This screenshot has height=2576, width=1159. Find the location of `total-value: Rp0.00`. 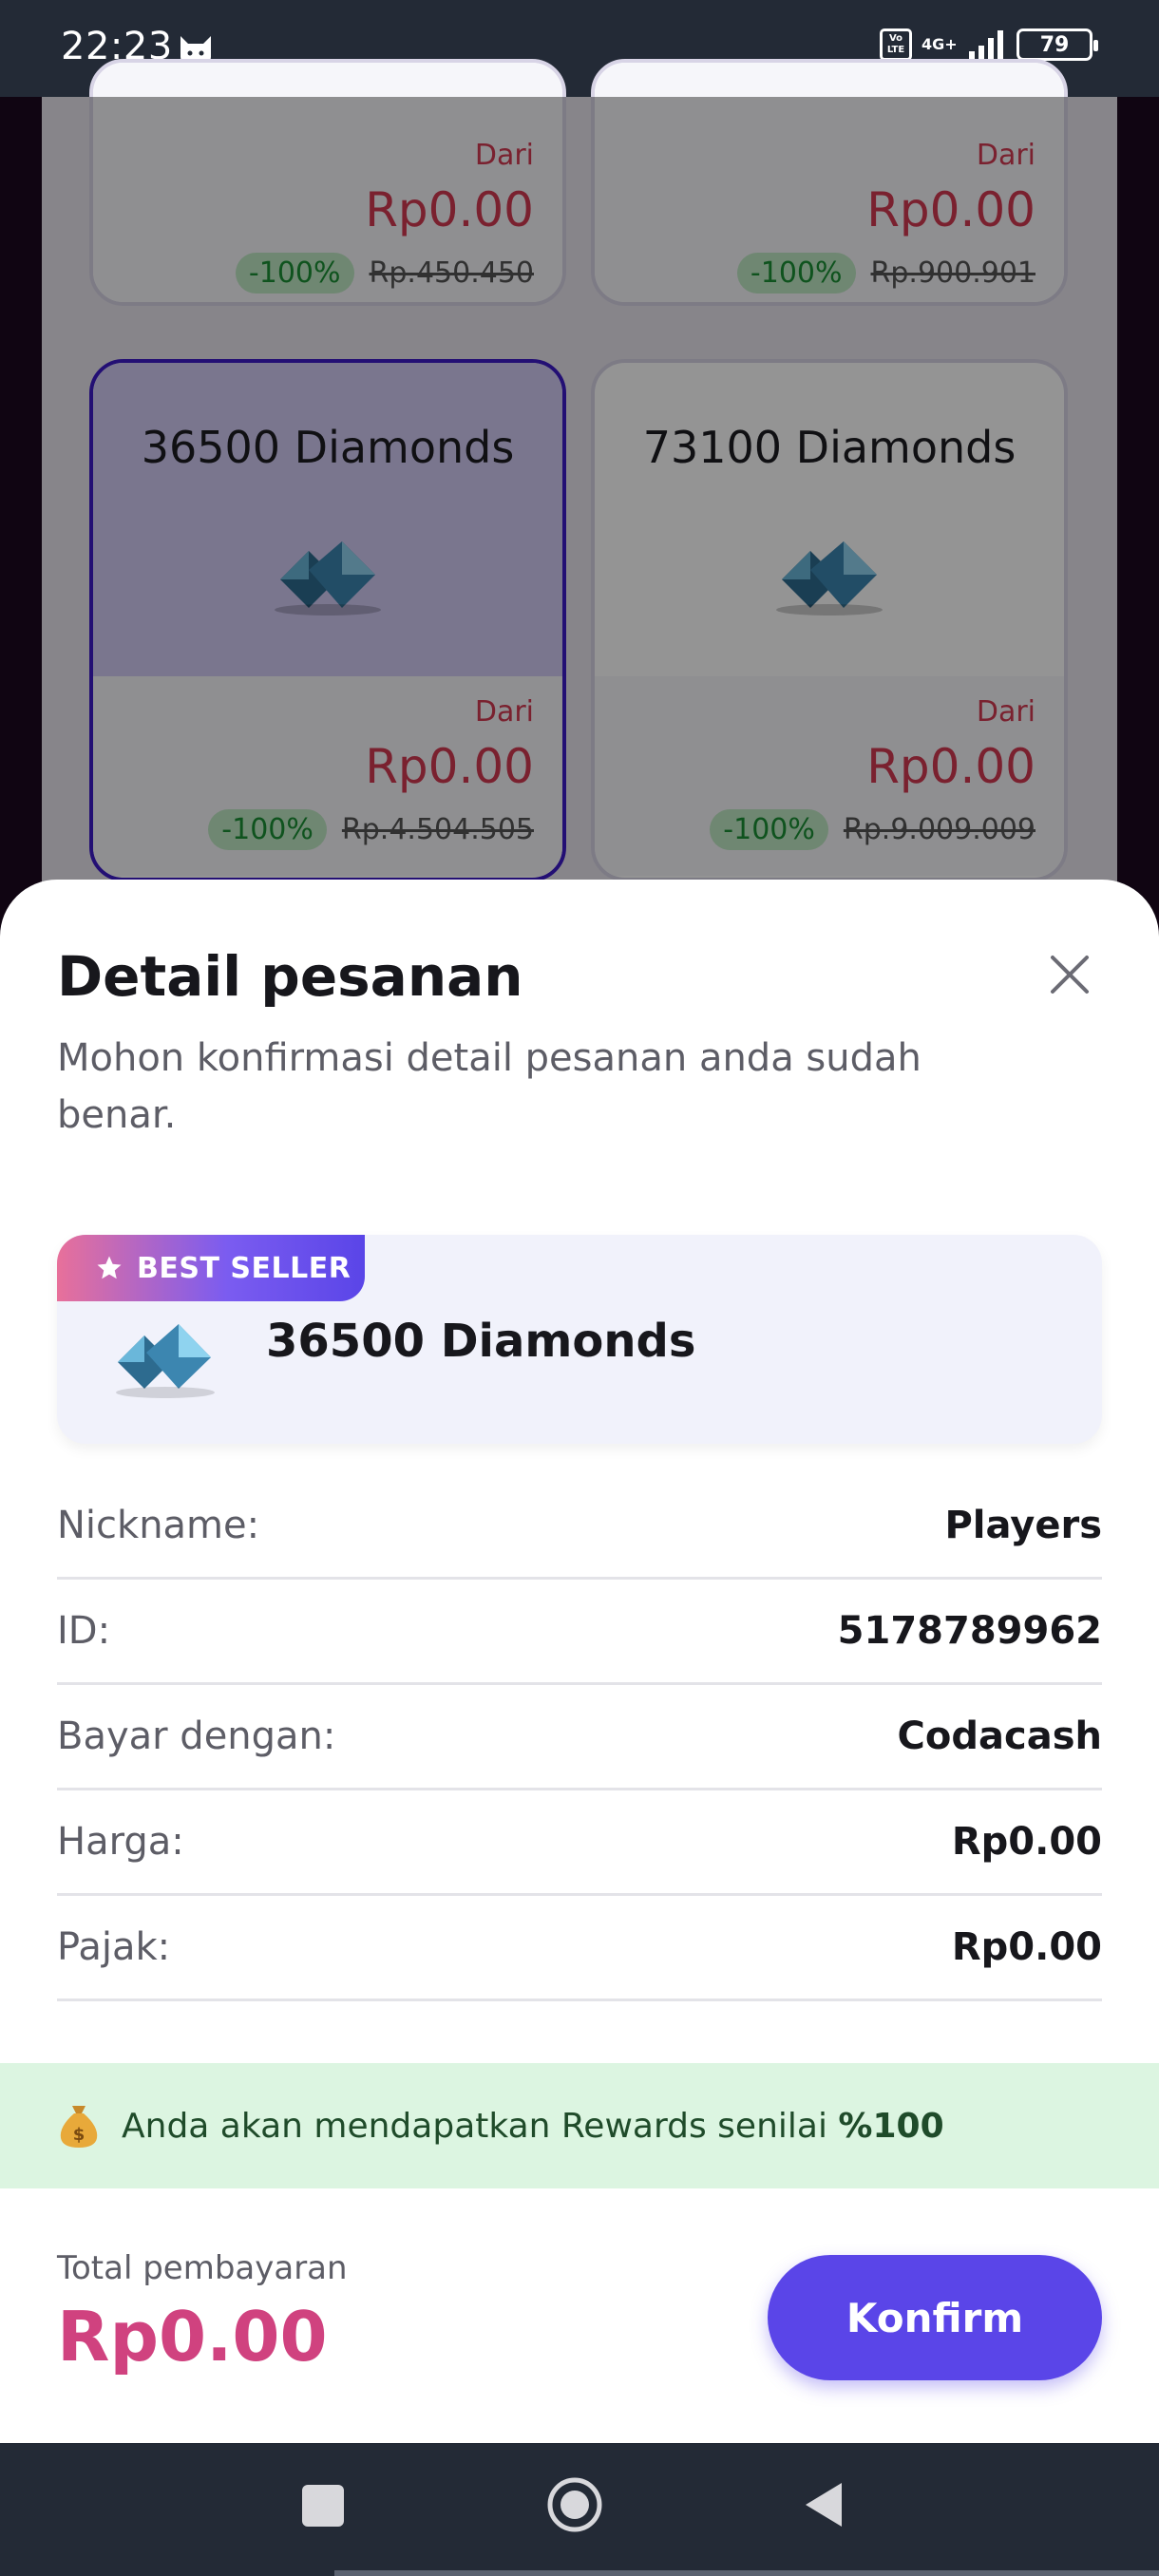

total-value: Rp0.00 is located at coordinates (192, 2337).